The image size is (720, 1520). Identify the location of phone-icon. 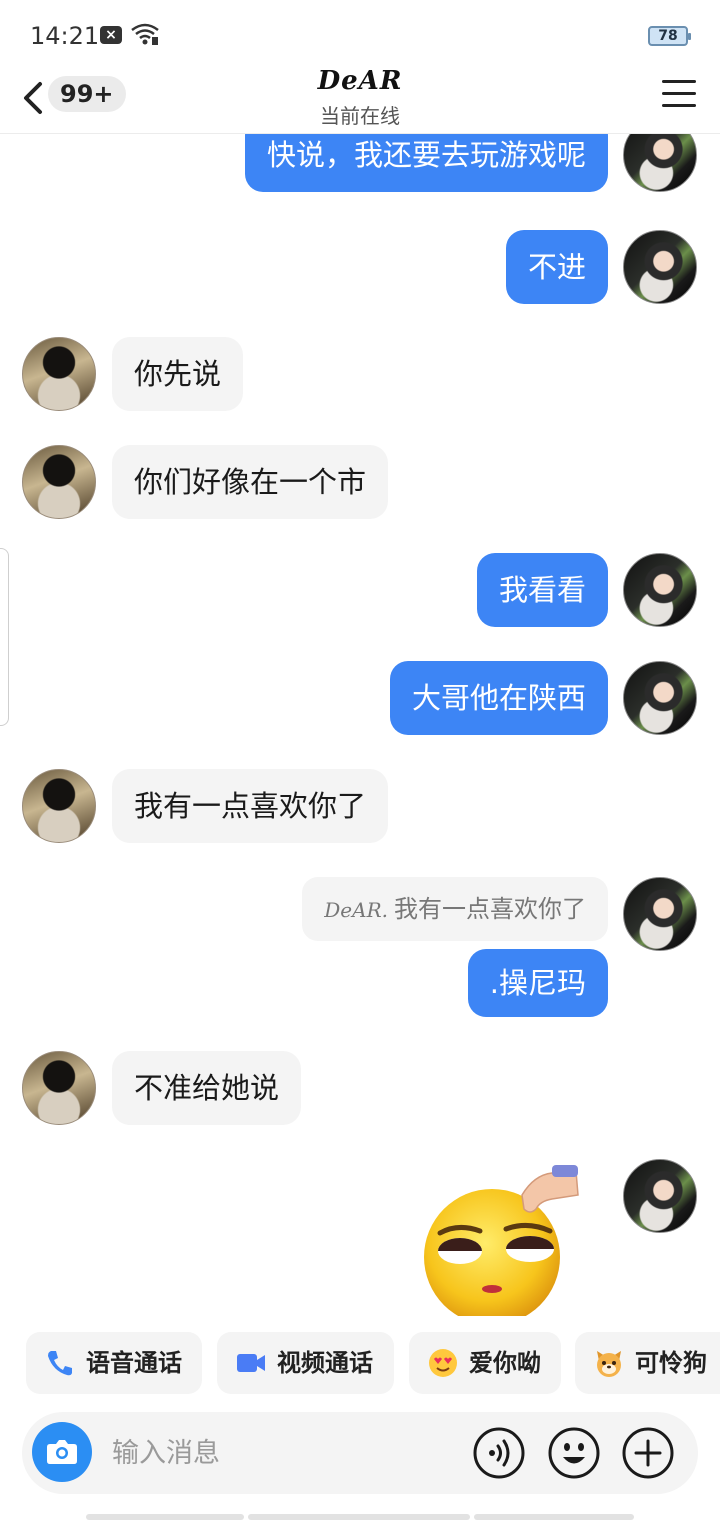
(60, 1363).